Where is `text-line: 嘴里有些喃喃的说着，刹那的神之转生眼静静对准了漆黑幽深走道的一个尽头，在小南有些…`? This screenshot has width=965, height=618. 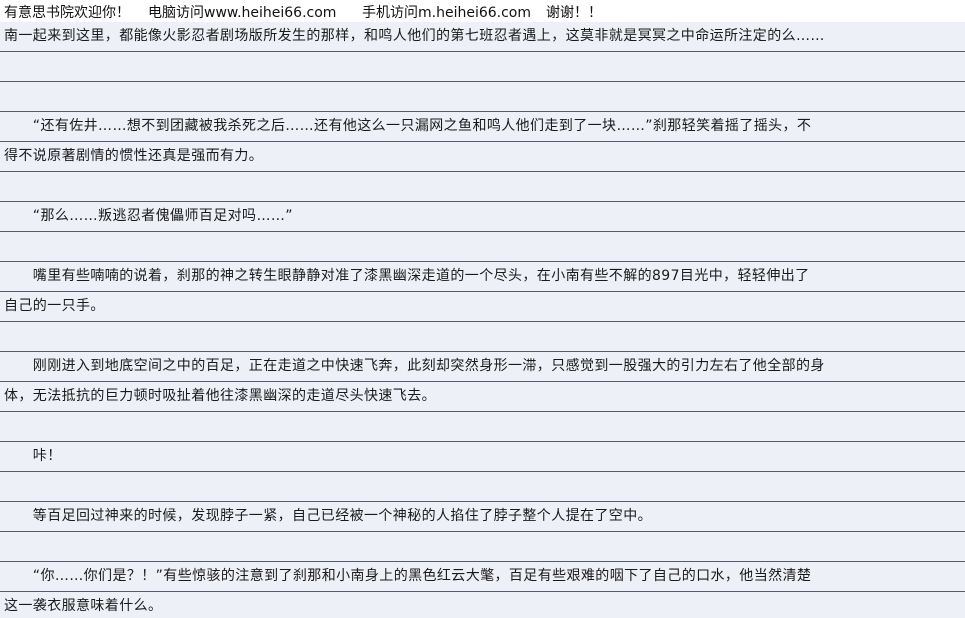
text-line: 嘴里有些喃喃的说着，刹那的神之转生眼静静对准了漆黑幽深走道的一个尽头，在小南有些… is located at coordinates (407, 276).